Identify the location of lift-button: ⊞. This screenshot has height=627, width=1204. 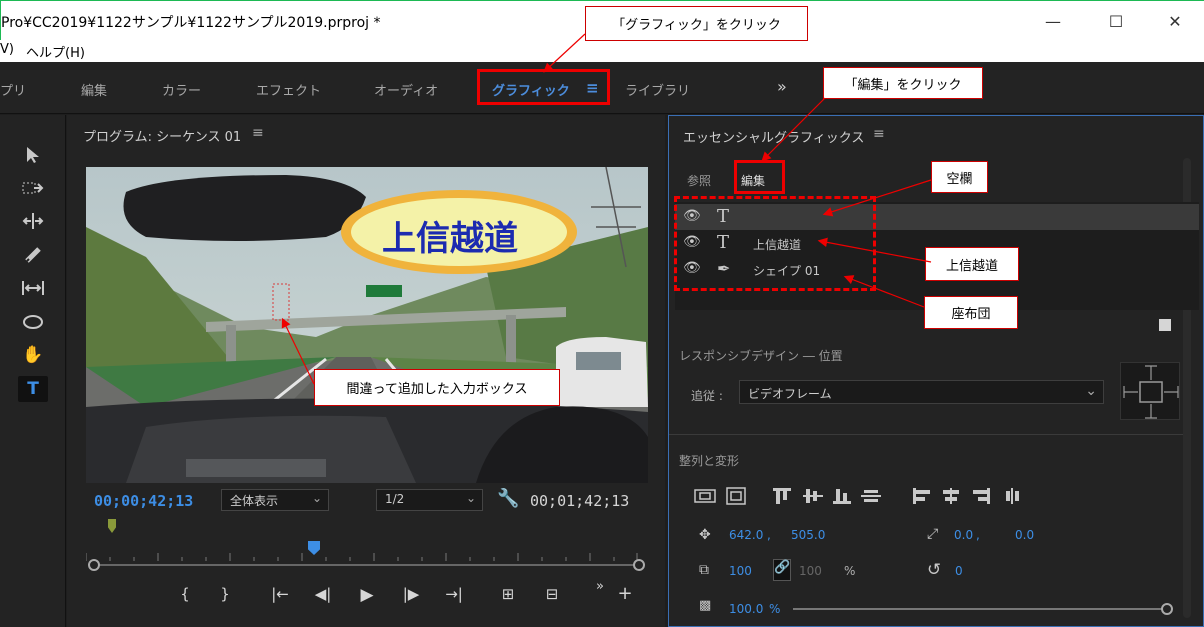
(508, 594).